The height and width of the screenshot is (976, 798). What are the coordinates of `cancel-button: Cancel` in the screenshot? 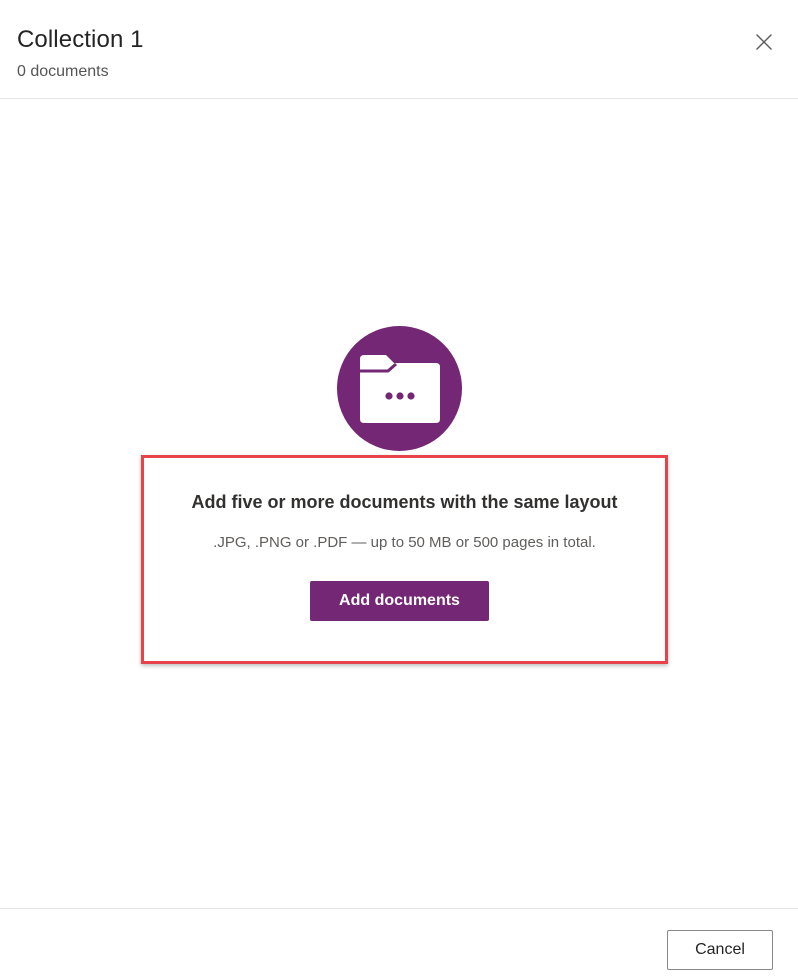 It's located at (720, 950).